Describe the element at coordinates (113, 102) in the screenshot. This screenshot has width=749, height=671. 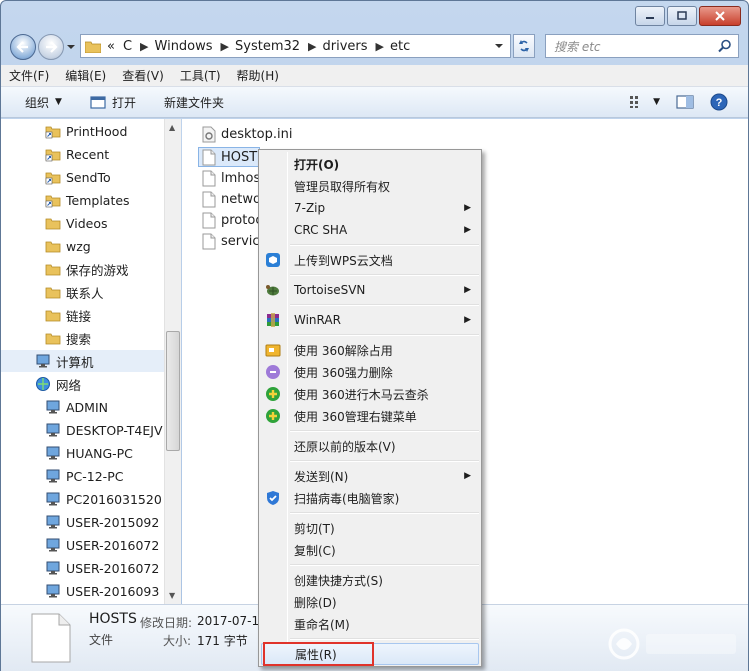
I see `open-button: 打开` at that location.